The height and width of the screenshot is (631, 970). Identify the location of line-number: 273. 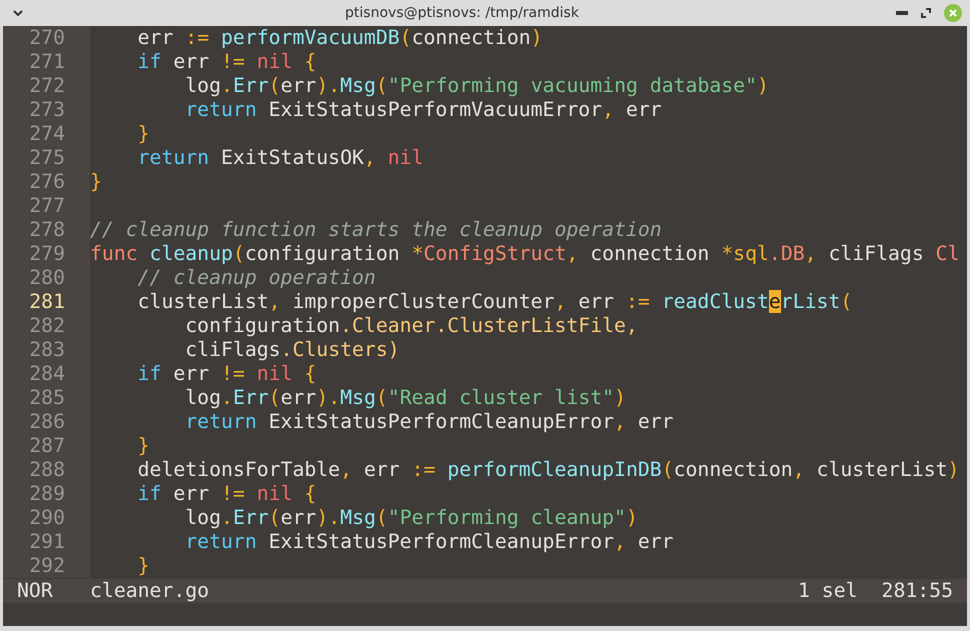
(46, 110).